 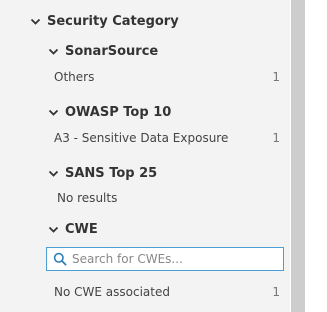 What do you see at coordinates (74, 77) in the screenshot?
I see `facet-item-label: Others` at bounding box center [74, 77].